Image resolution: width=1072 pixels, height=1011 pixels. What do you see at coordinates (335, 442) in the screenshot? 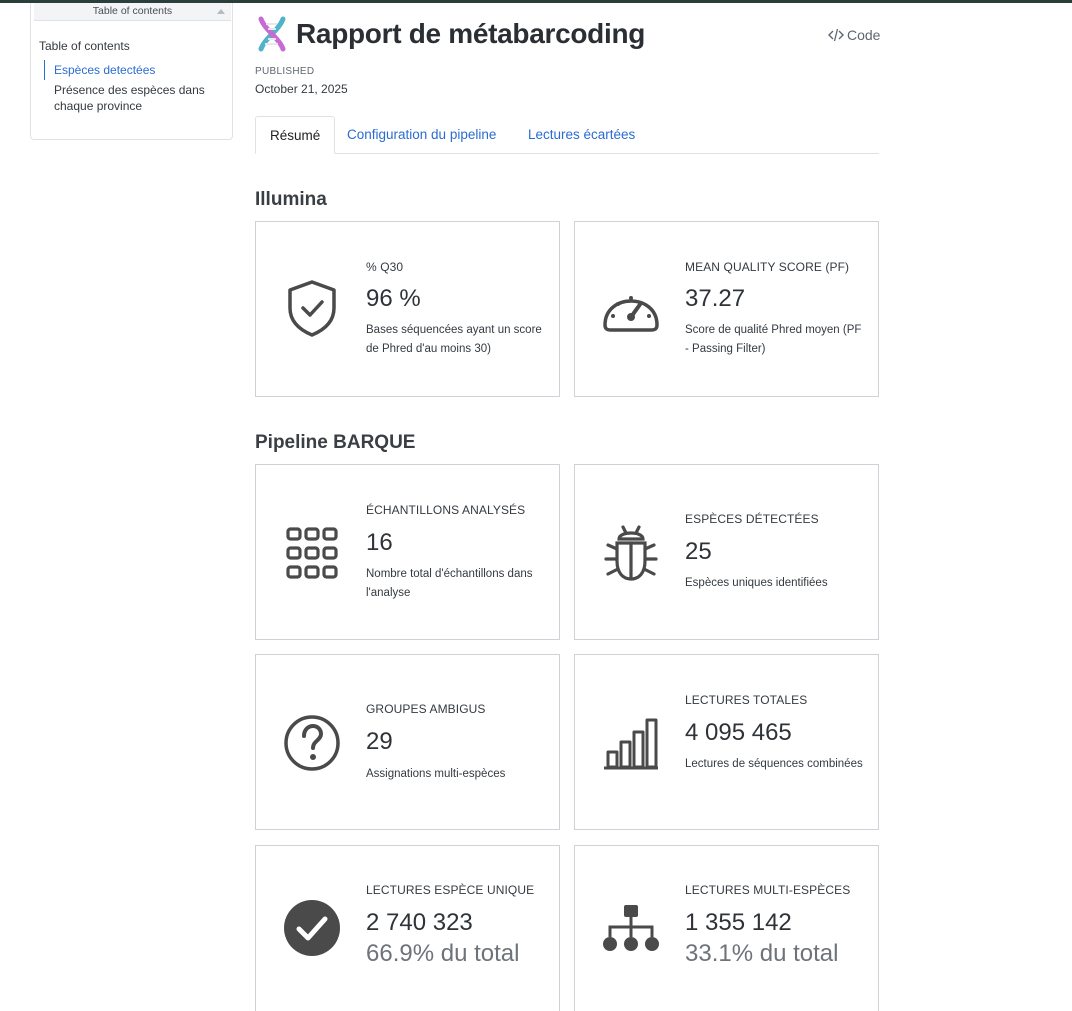
I see `section-title-barque: Pipeline BARQUE` at bounding box center [335, 442].